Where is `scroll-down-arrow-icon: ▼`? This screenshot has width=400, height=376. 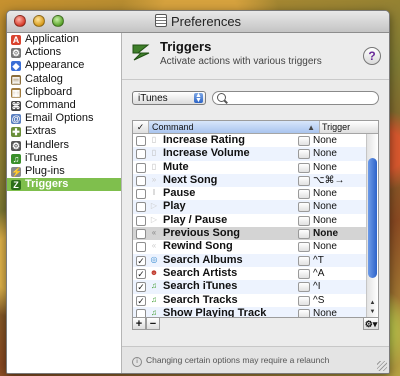 scroll-down-arrow-icon: ▼ is located at coordinates (372, 312).